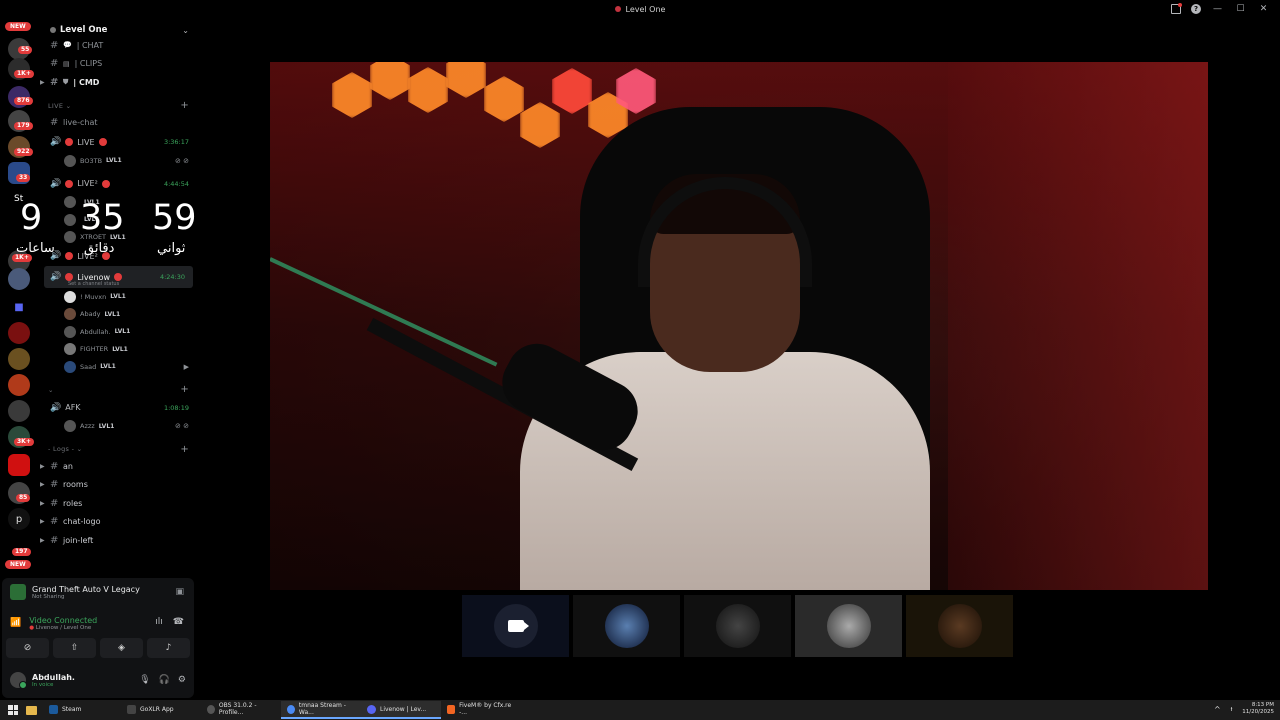 The image size is (1280, 720). What do you see at coordinates (118, 123) in the screenshot?
I see `channel-live-chat: # live-chat` at bounding box center [118, 123].